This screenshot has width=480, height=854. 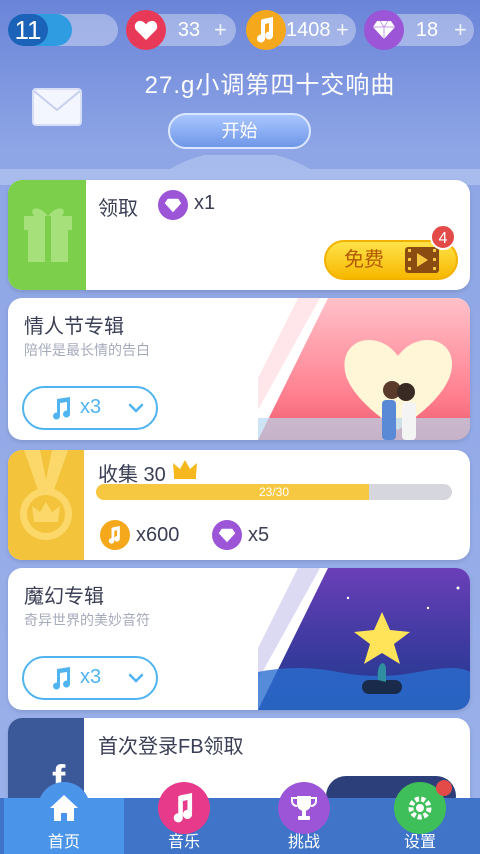 I want to click on valentine-album-dropdown: x3, so click(x=90, y=408).